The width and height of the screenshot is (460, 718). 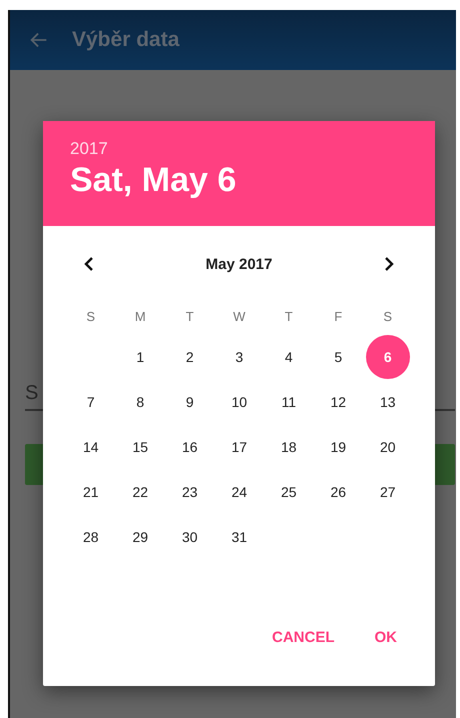 What do you see at coordinates (338, 317) in the screenshot?
I see `weekday-label: F` at bounding box center [338, 317].